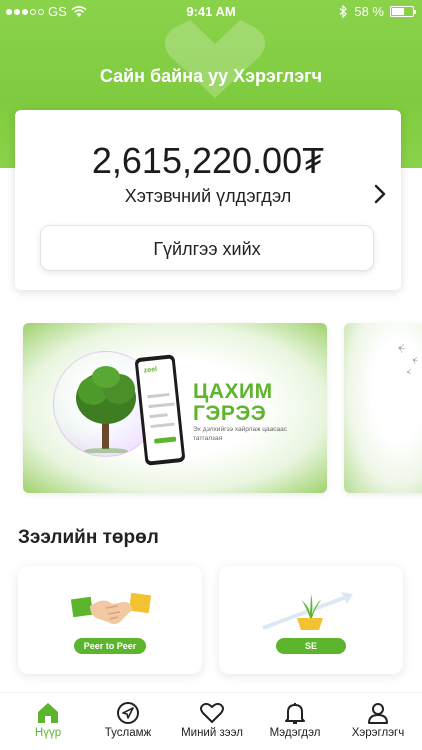 The height and width of the screenshot is (750, 422). I want to click on growth-plant-icon, so click(307, 611).